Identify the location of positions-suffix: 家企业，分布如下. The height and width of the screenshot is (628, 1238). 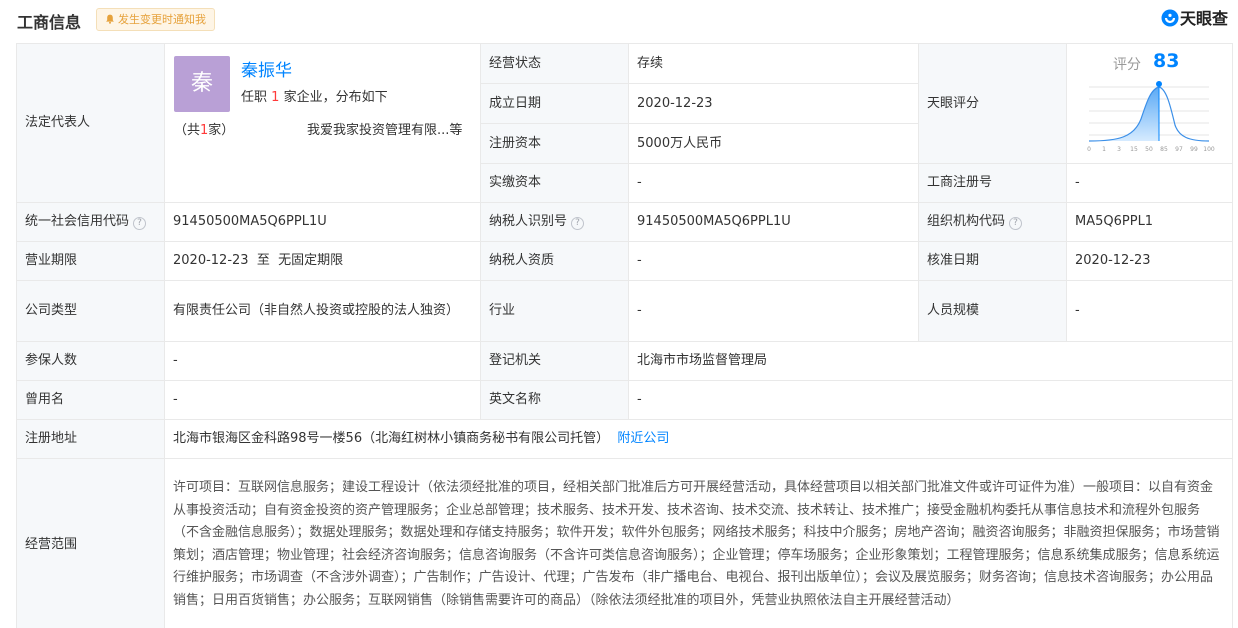
(335, 97).